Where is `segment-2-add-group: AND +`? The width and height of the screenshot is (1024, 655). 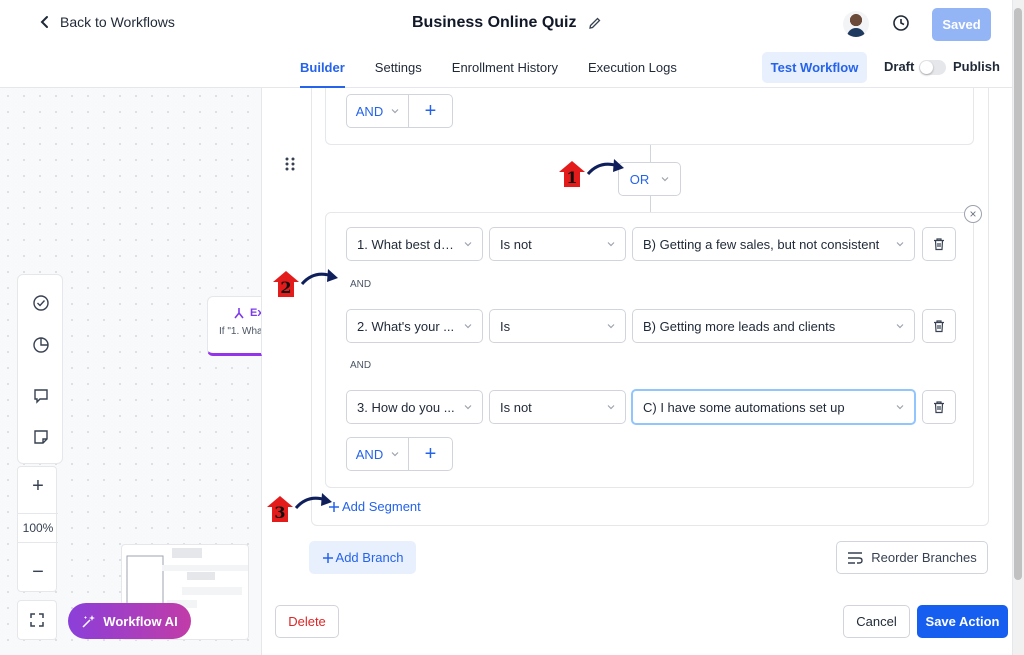 segment-2-add-group: AND + is located at coordinates (399, 454).